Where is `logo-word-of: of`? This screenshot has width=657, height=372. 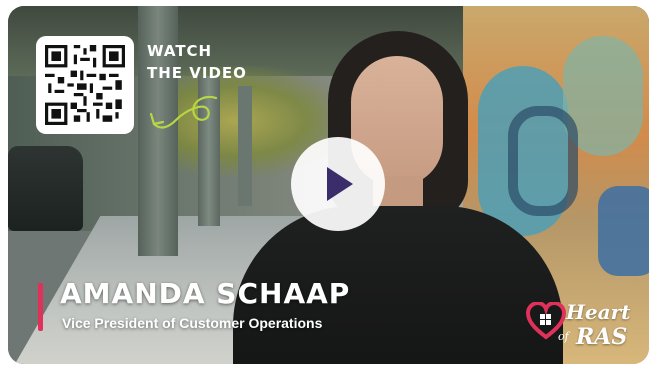
logo-word-of: of is located at coordinates (563, 336).